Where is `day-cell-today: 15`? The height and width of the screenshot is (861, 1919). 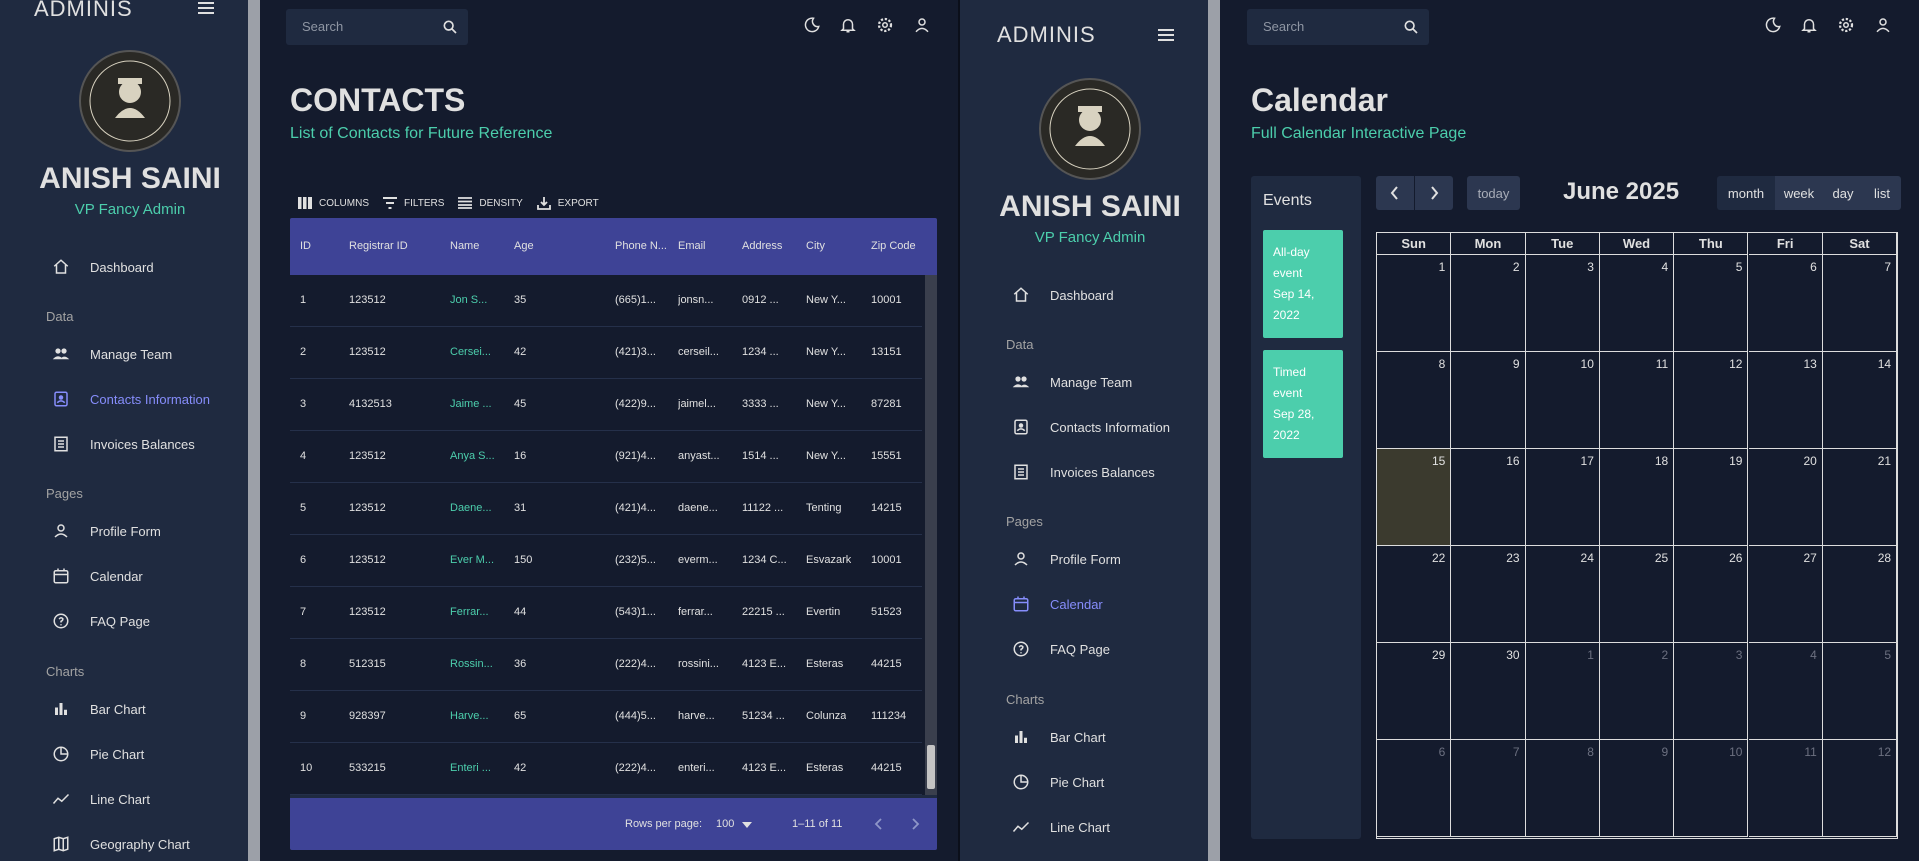 day-cell-today: 15 is located at coordinates (1414, 497).